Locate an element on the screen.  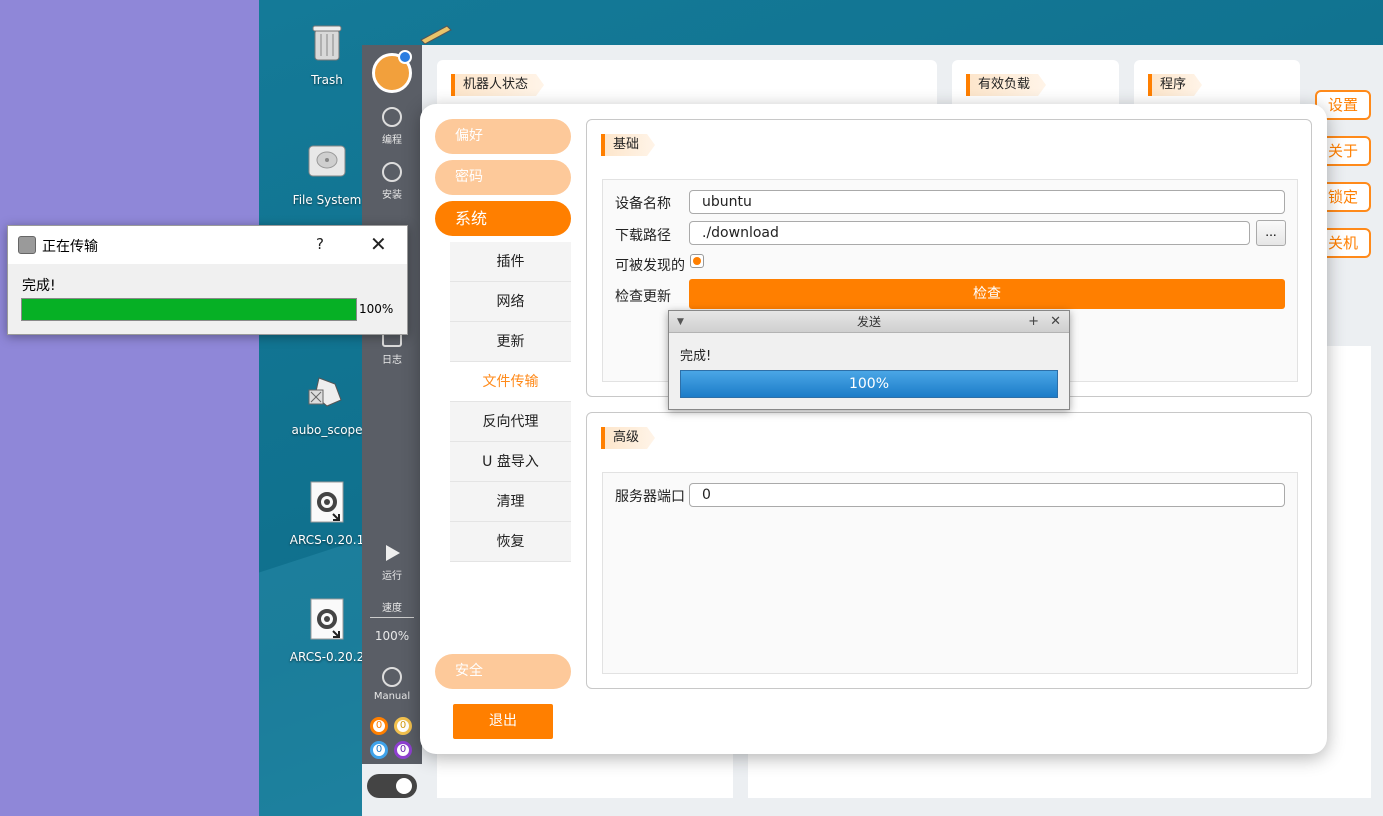
speed-value: 100% is located at coordinates (392, 636).